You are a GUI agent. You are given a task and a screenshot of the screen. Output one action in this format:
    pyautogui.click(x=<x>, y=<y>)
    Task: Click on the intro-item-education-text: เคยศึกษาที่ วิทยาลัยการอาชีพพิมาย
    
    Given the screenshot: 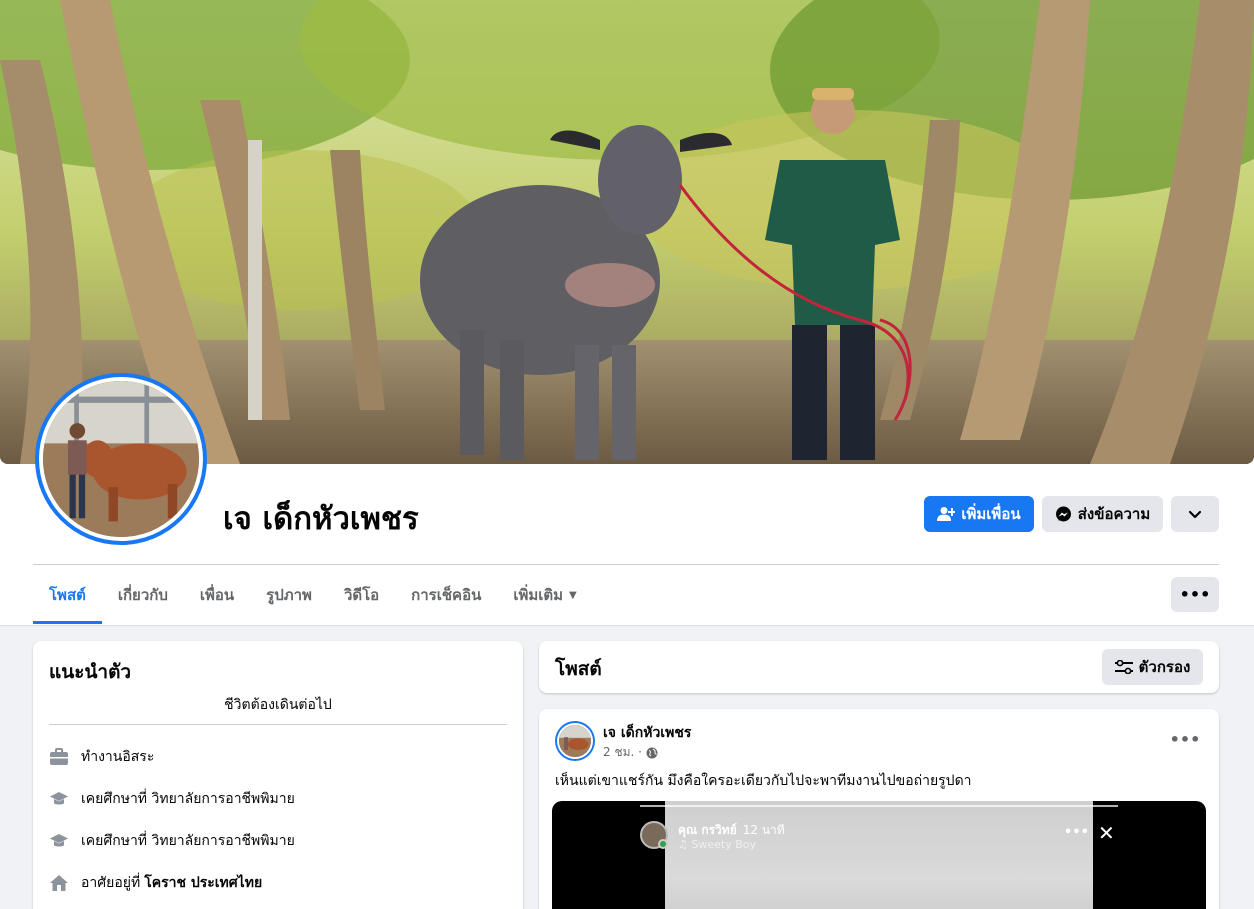 What is the action you would take?
    pyautogui.click(x=188, y=799)
    